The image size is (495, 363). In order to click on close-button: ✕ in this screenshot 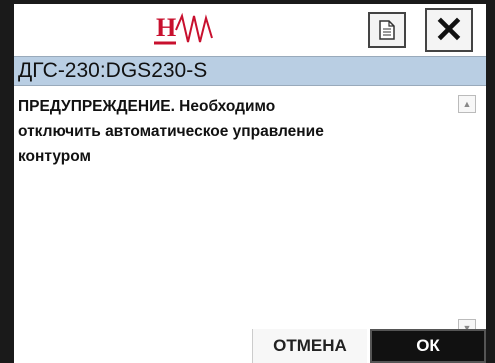, I will do `click(449, 30)`.